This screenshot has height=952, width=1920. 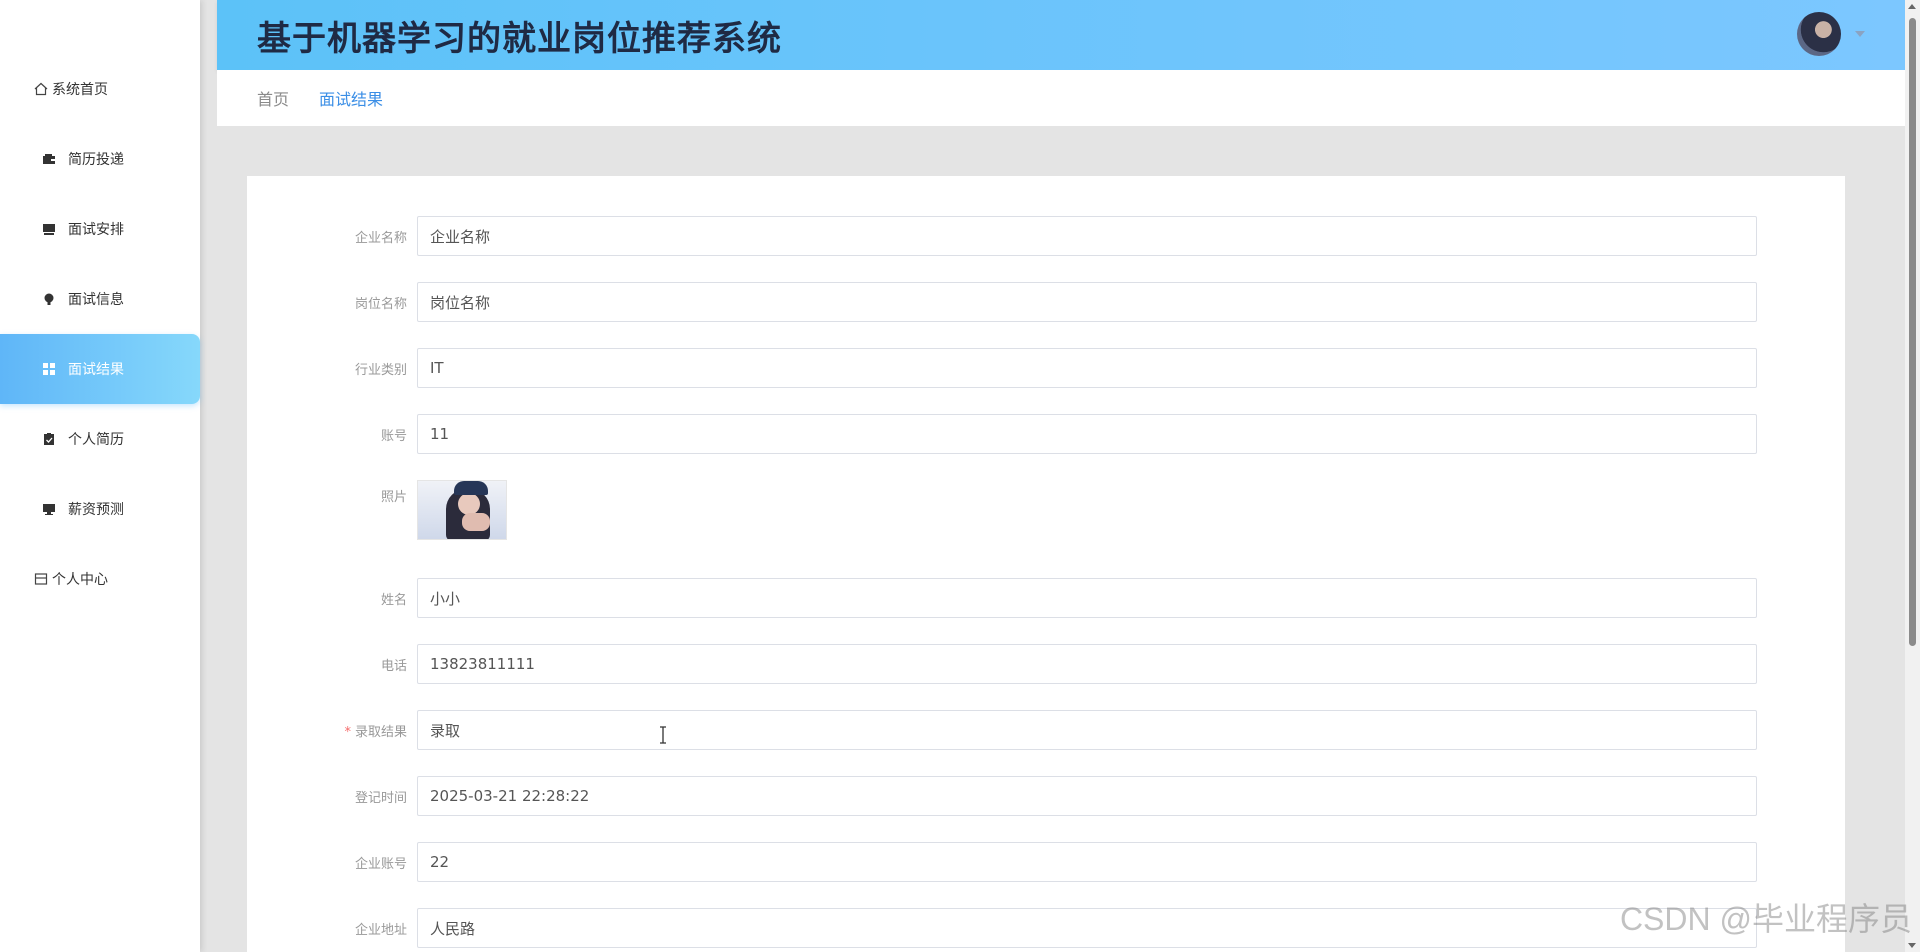 I want to click on job-name-field: 岗位名称, so click(x=1087, y=302).